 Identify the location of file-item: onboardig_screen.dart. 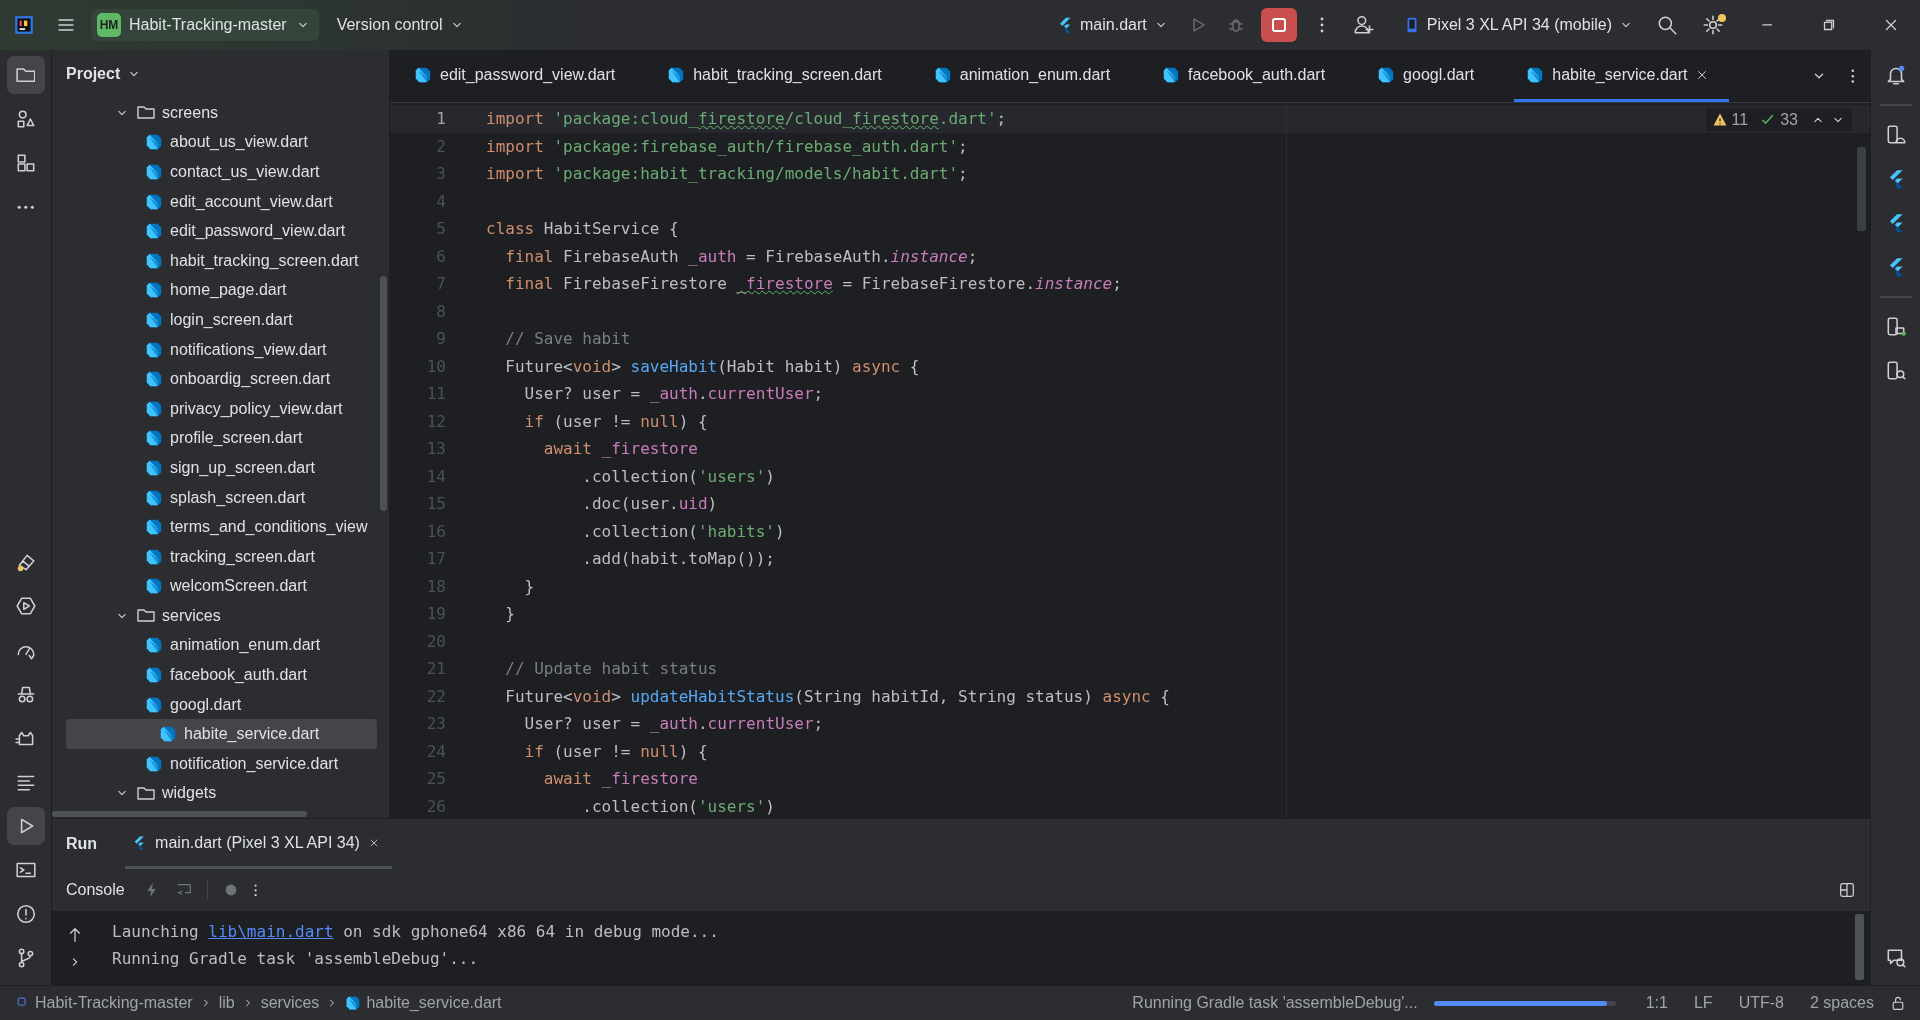
(214, 379).